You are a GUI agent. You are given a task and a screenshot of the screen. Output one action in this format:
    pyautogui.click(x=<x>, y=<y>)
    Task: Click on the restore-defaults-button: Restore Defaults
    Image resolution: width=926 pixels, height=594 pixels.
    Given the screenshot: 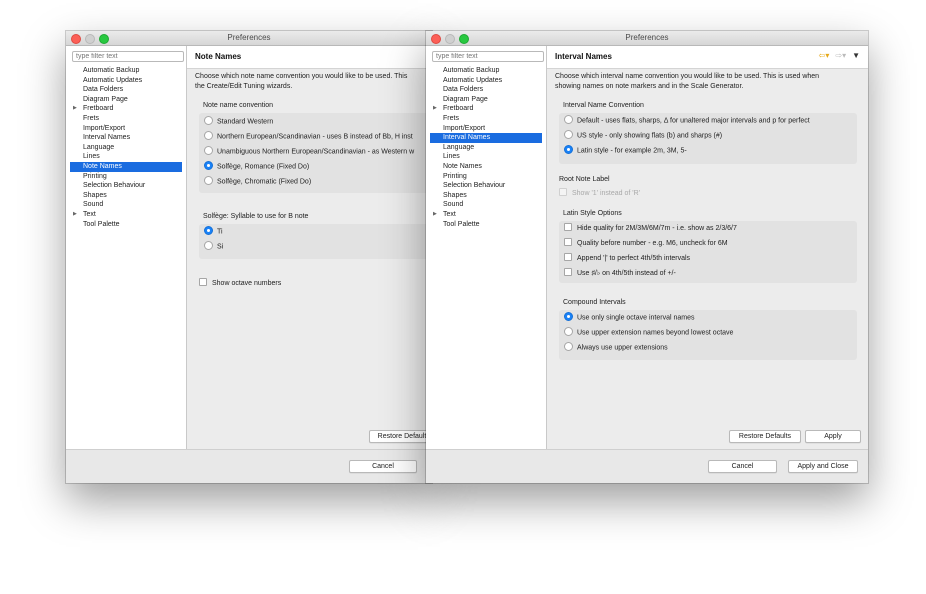 What is the action you would take?
    pyautogui.click(x=765, y=436)
    